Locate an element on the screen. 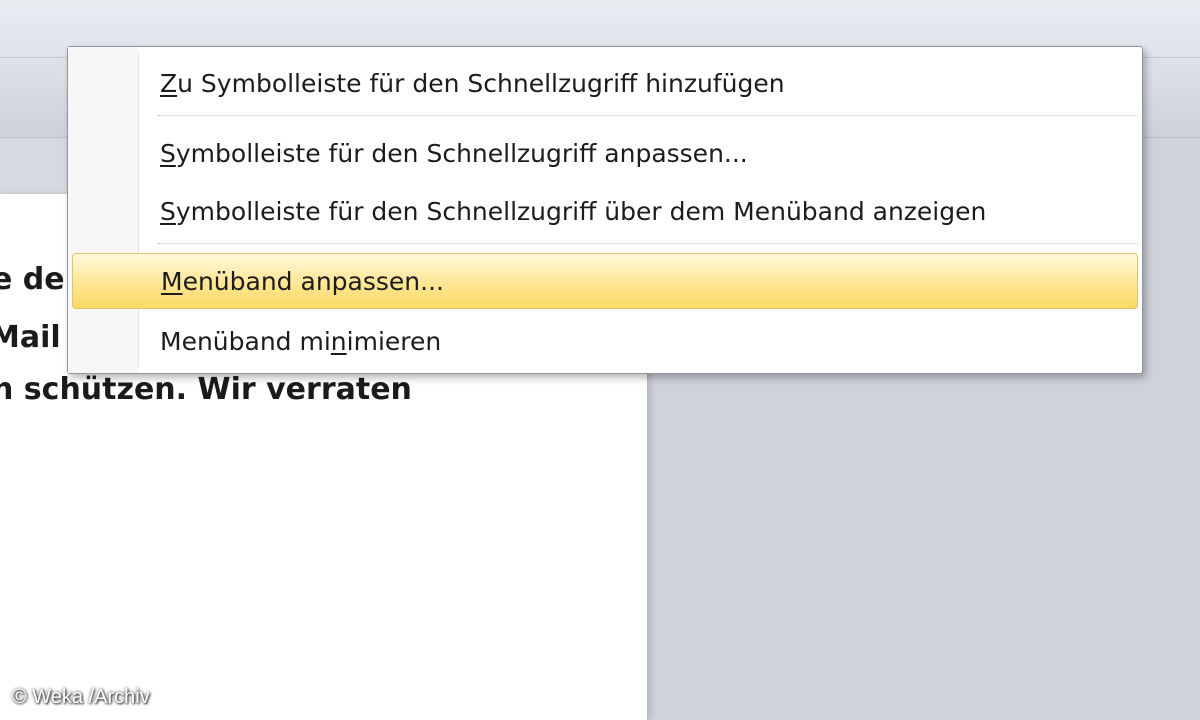 The image size is (1200, 720). copyright-watermark: © Weka /Archiv is located at coordinates (81, 697).